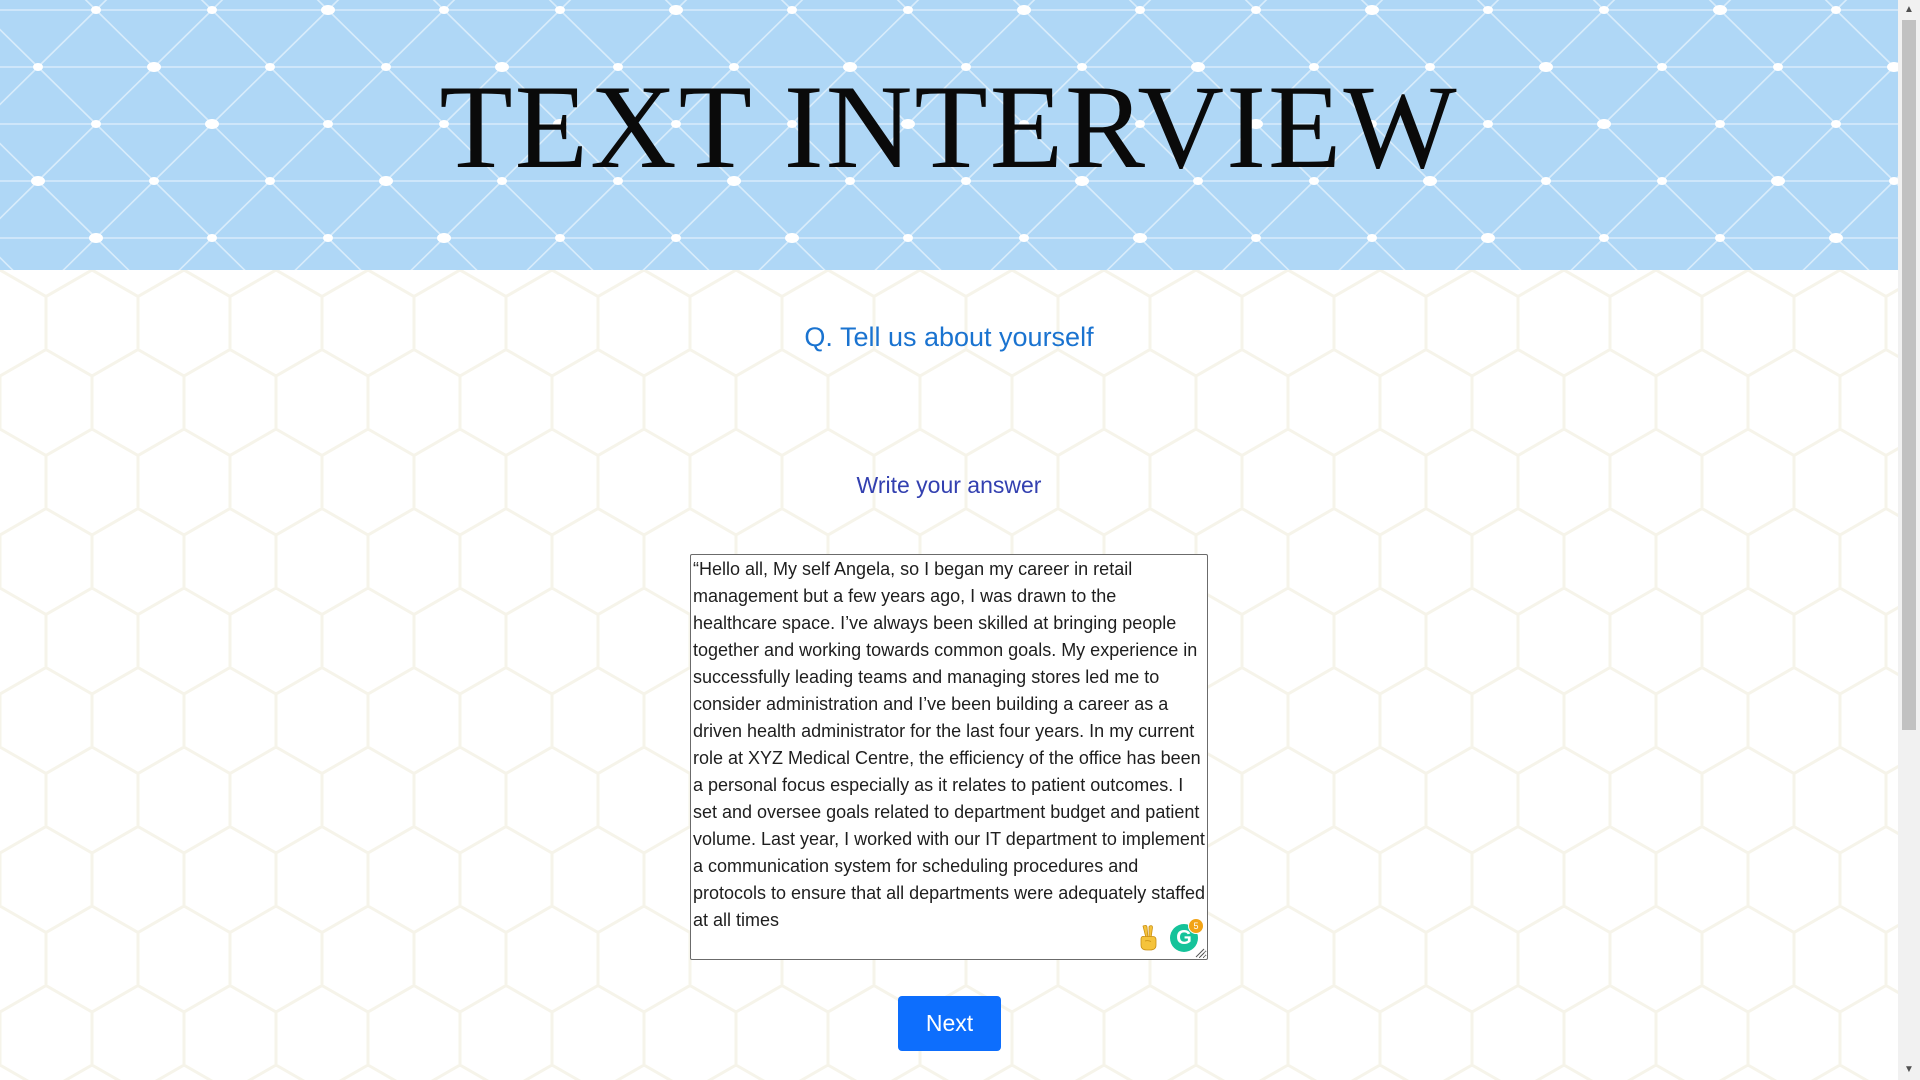 Image resolution: width=1920 pixels, height=1080 pixels. What do you see at coordinates (1196, 926) in the screenshot?
I see `grammarly-suggestion-count-badge: 5` at bounding box center [1196, 926].